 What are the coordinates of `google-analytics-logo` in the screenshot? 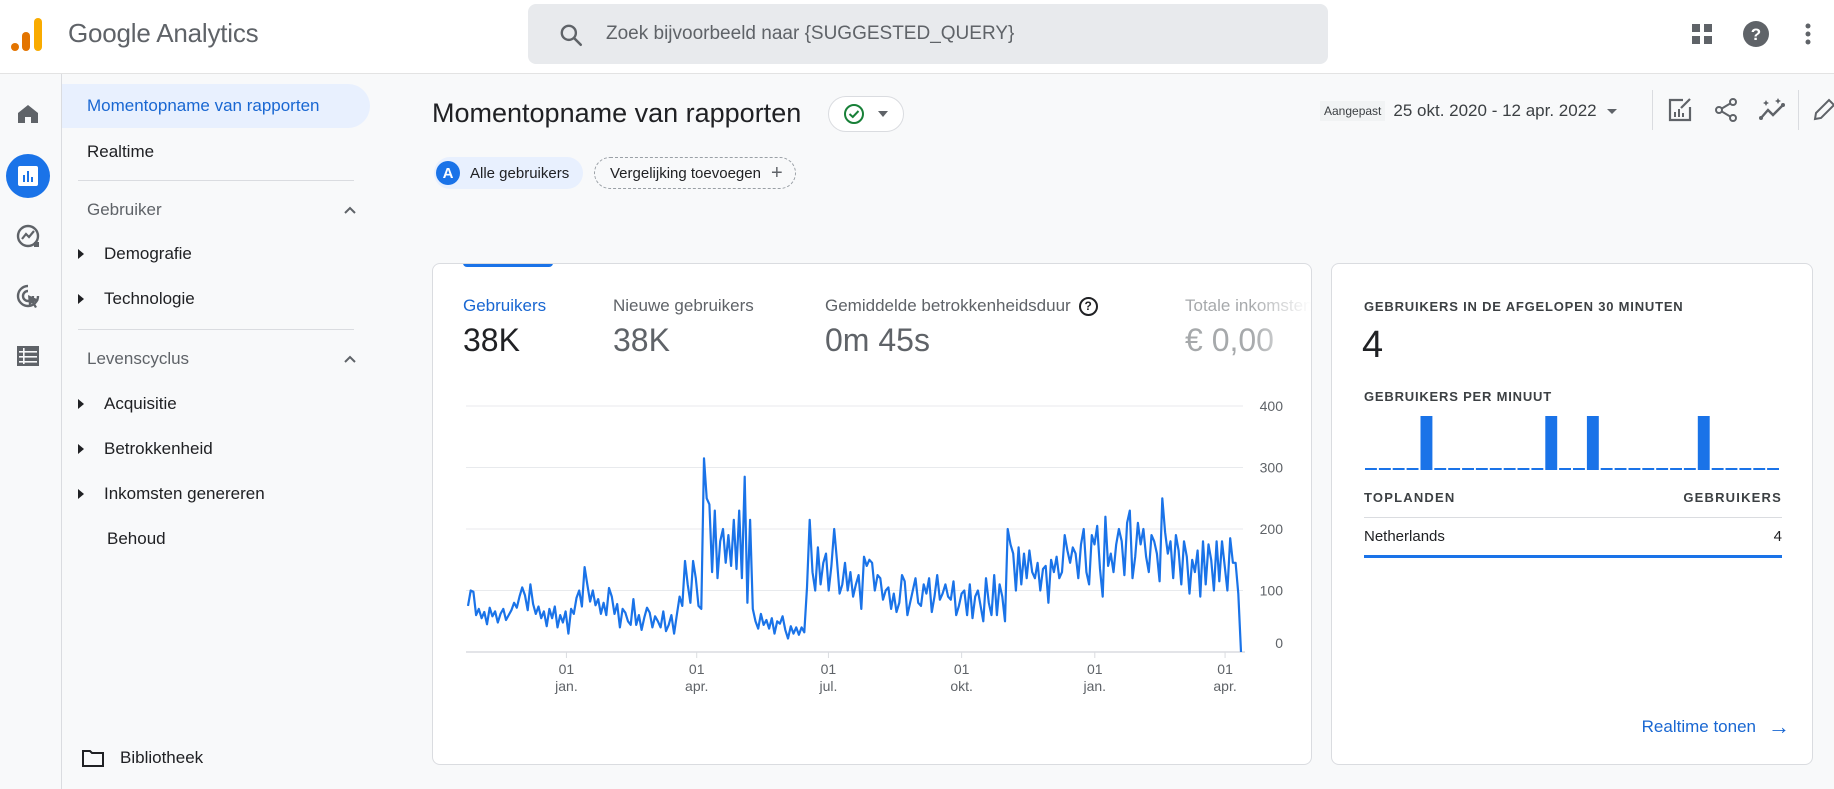 It's located at (28, 34).